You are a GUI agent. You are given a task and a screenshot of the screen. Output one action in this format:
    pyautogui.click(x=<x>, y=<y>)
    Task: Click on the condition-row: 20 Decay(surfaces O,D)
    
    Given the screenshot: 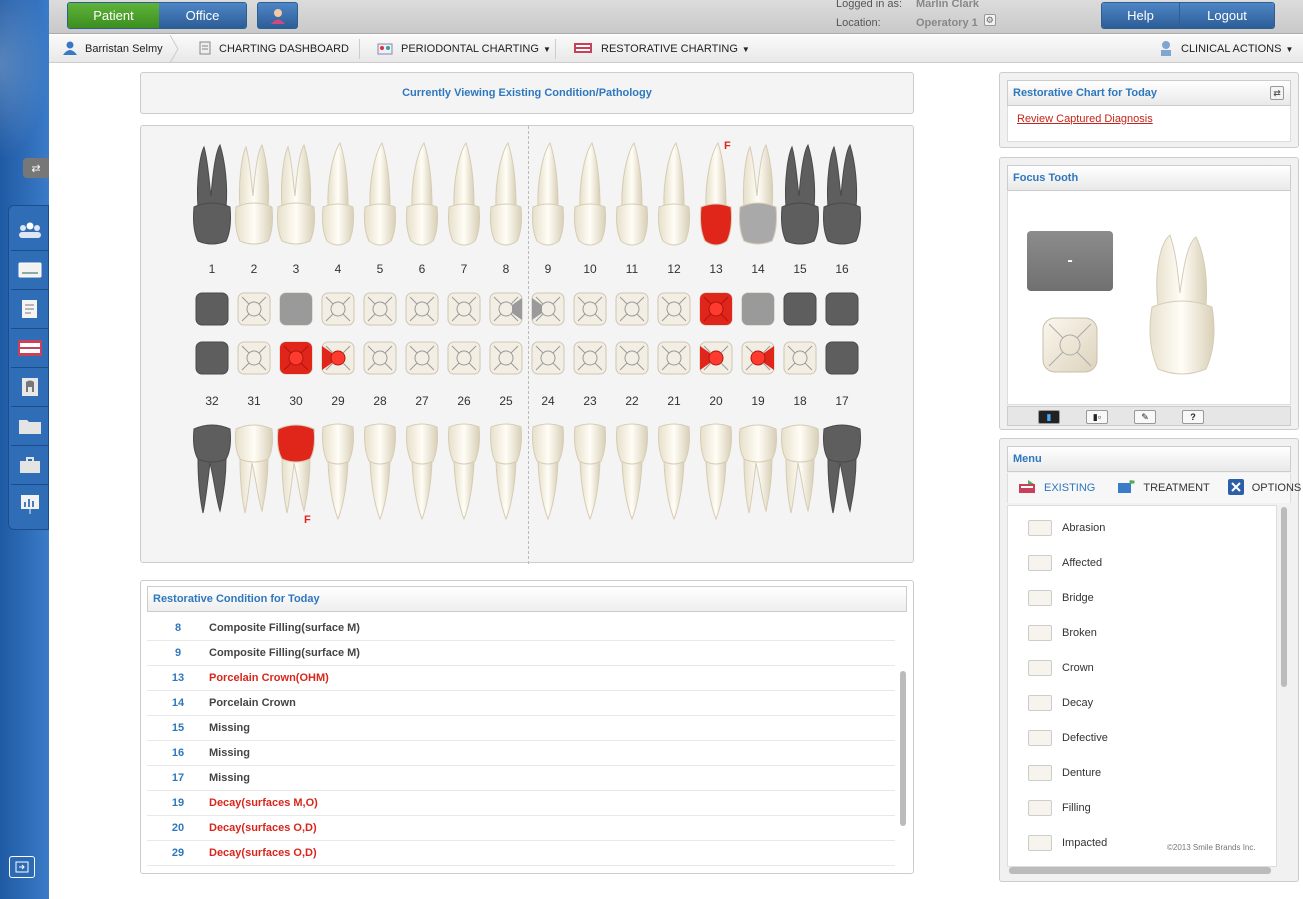 What is the action you would take?
    pyautogui.click(x=521, y=828)
    